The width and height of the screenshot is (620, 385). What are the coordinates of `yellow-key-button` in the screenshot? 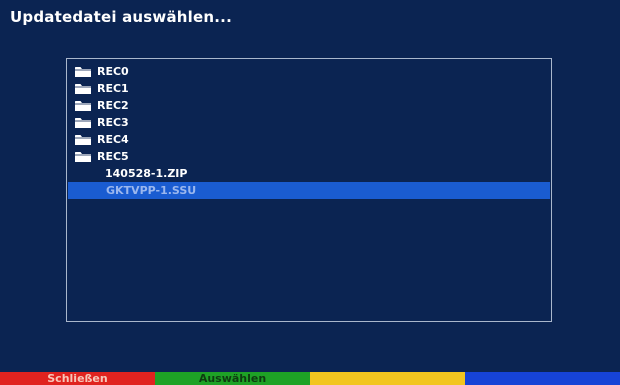 It's located at (387, 378).